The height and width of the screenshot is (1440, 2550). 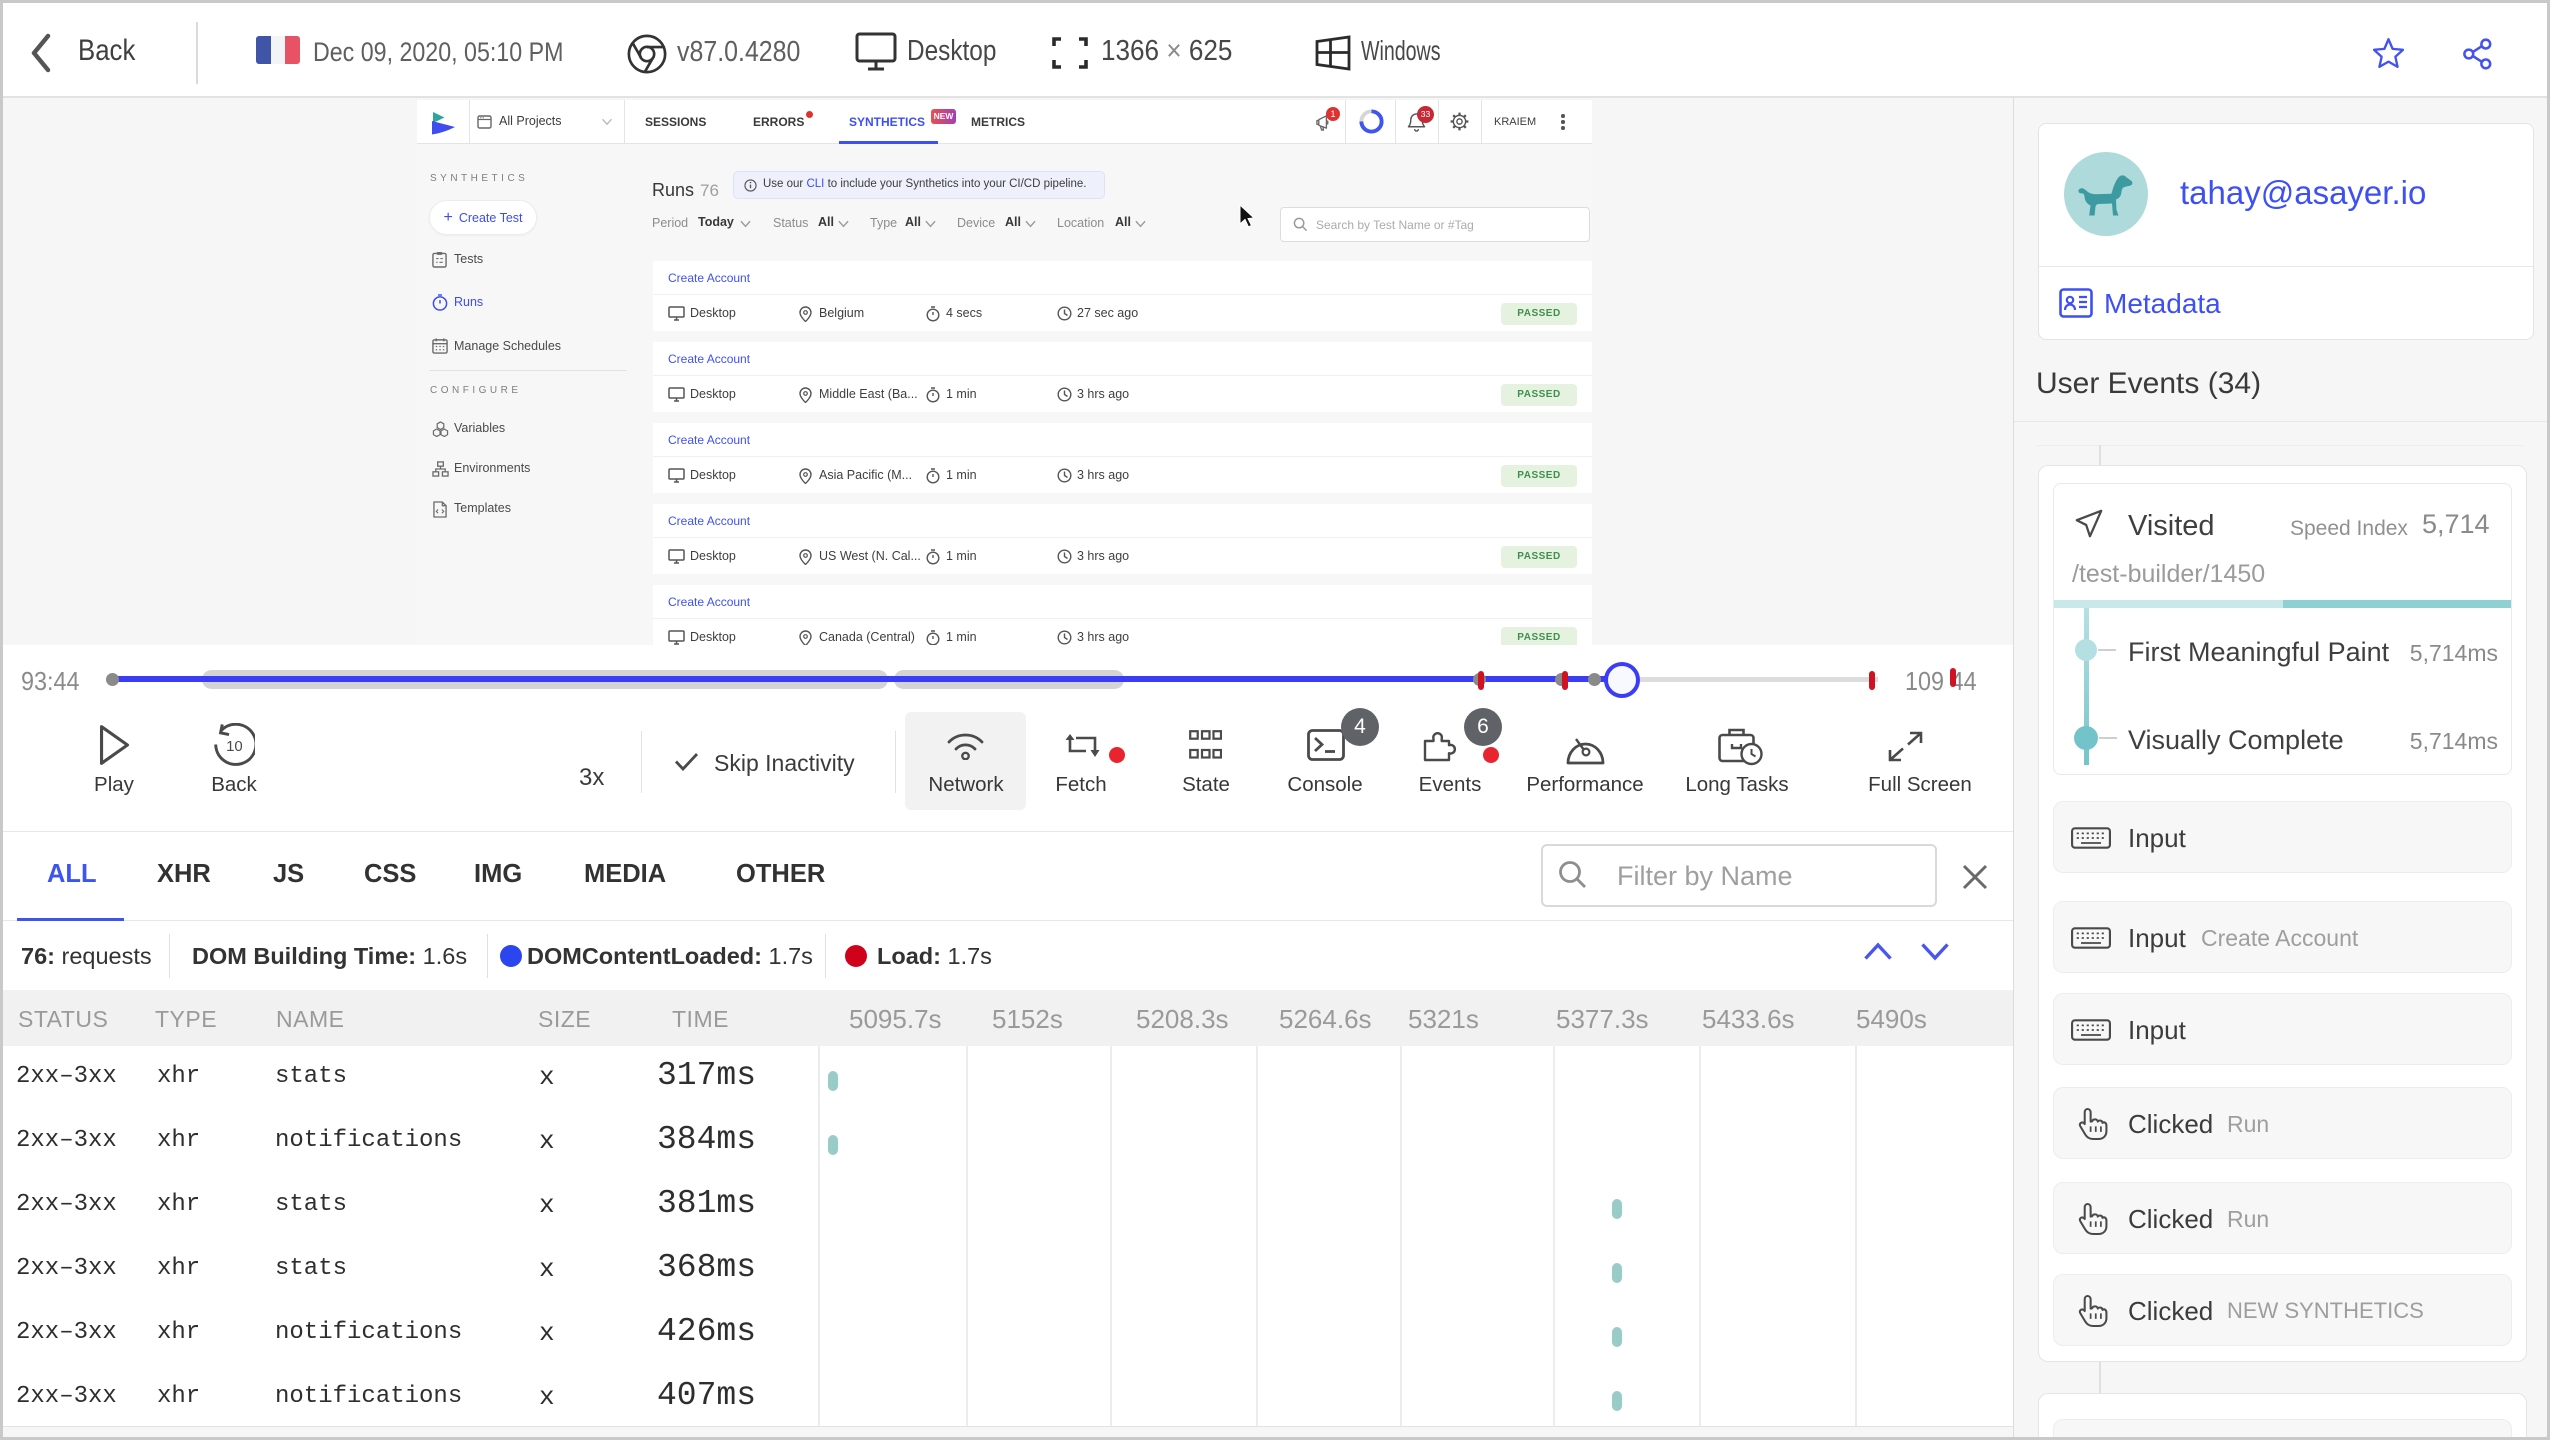 What do you see at coordinates (234, 746) in the screenshot?
I see `svg-text: 10` at bounding box center [234, 746].